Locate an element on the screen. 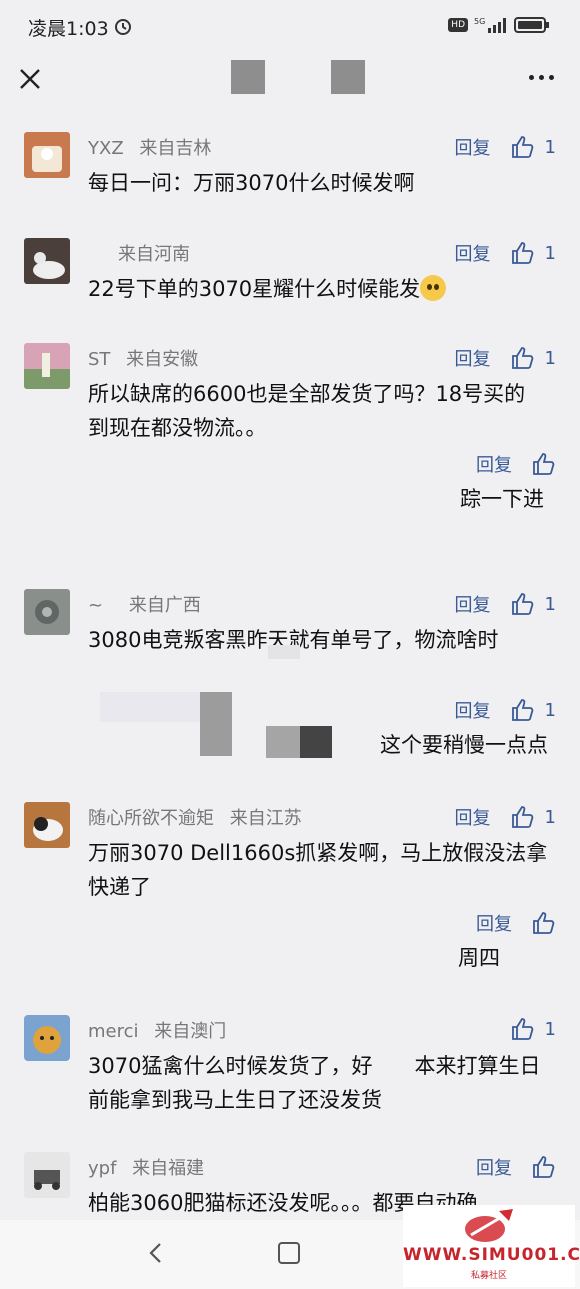  more-icon is located at coordinates (541, 77).